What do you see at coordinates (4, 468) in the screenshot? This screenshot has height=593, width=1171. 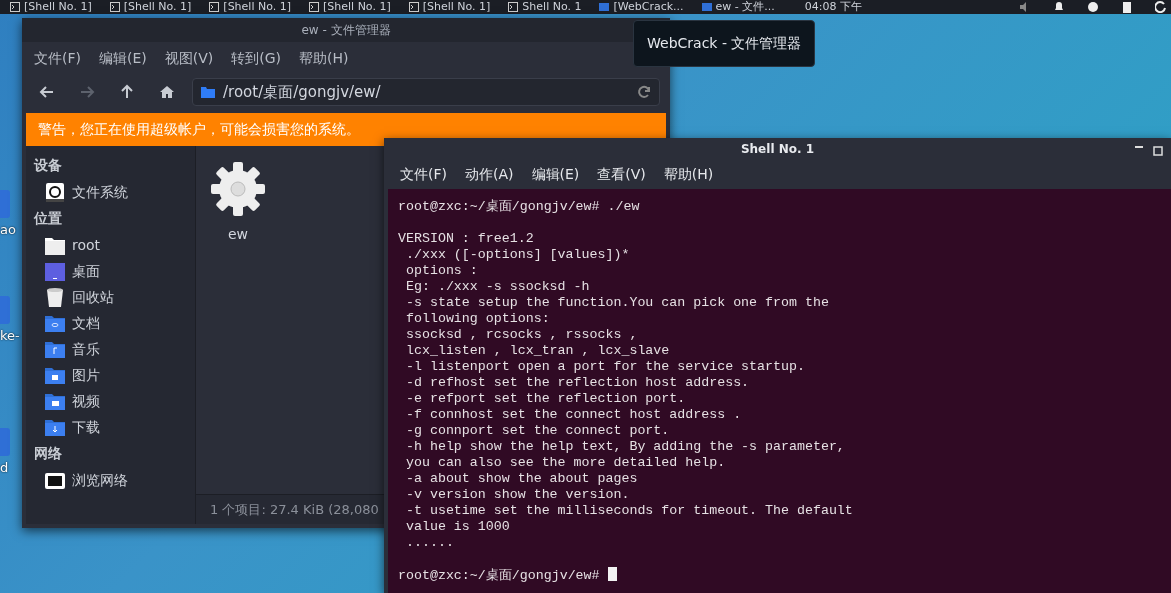 I see `desktop-icon-label: d` at bounding box center [4, 468].